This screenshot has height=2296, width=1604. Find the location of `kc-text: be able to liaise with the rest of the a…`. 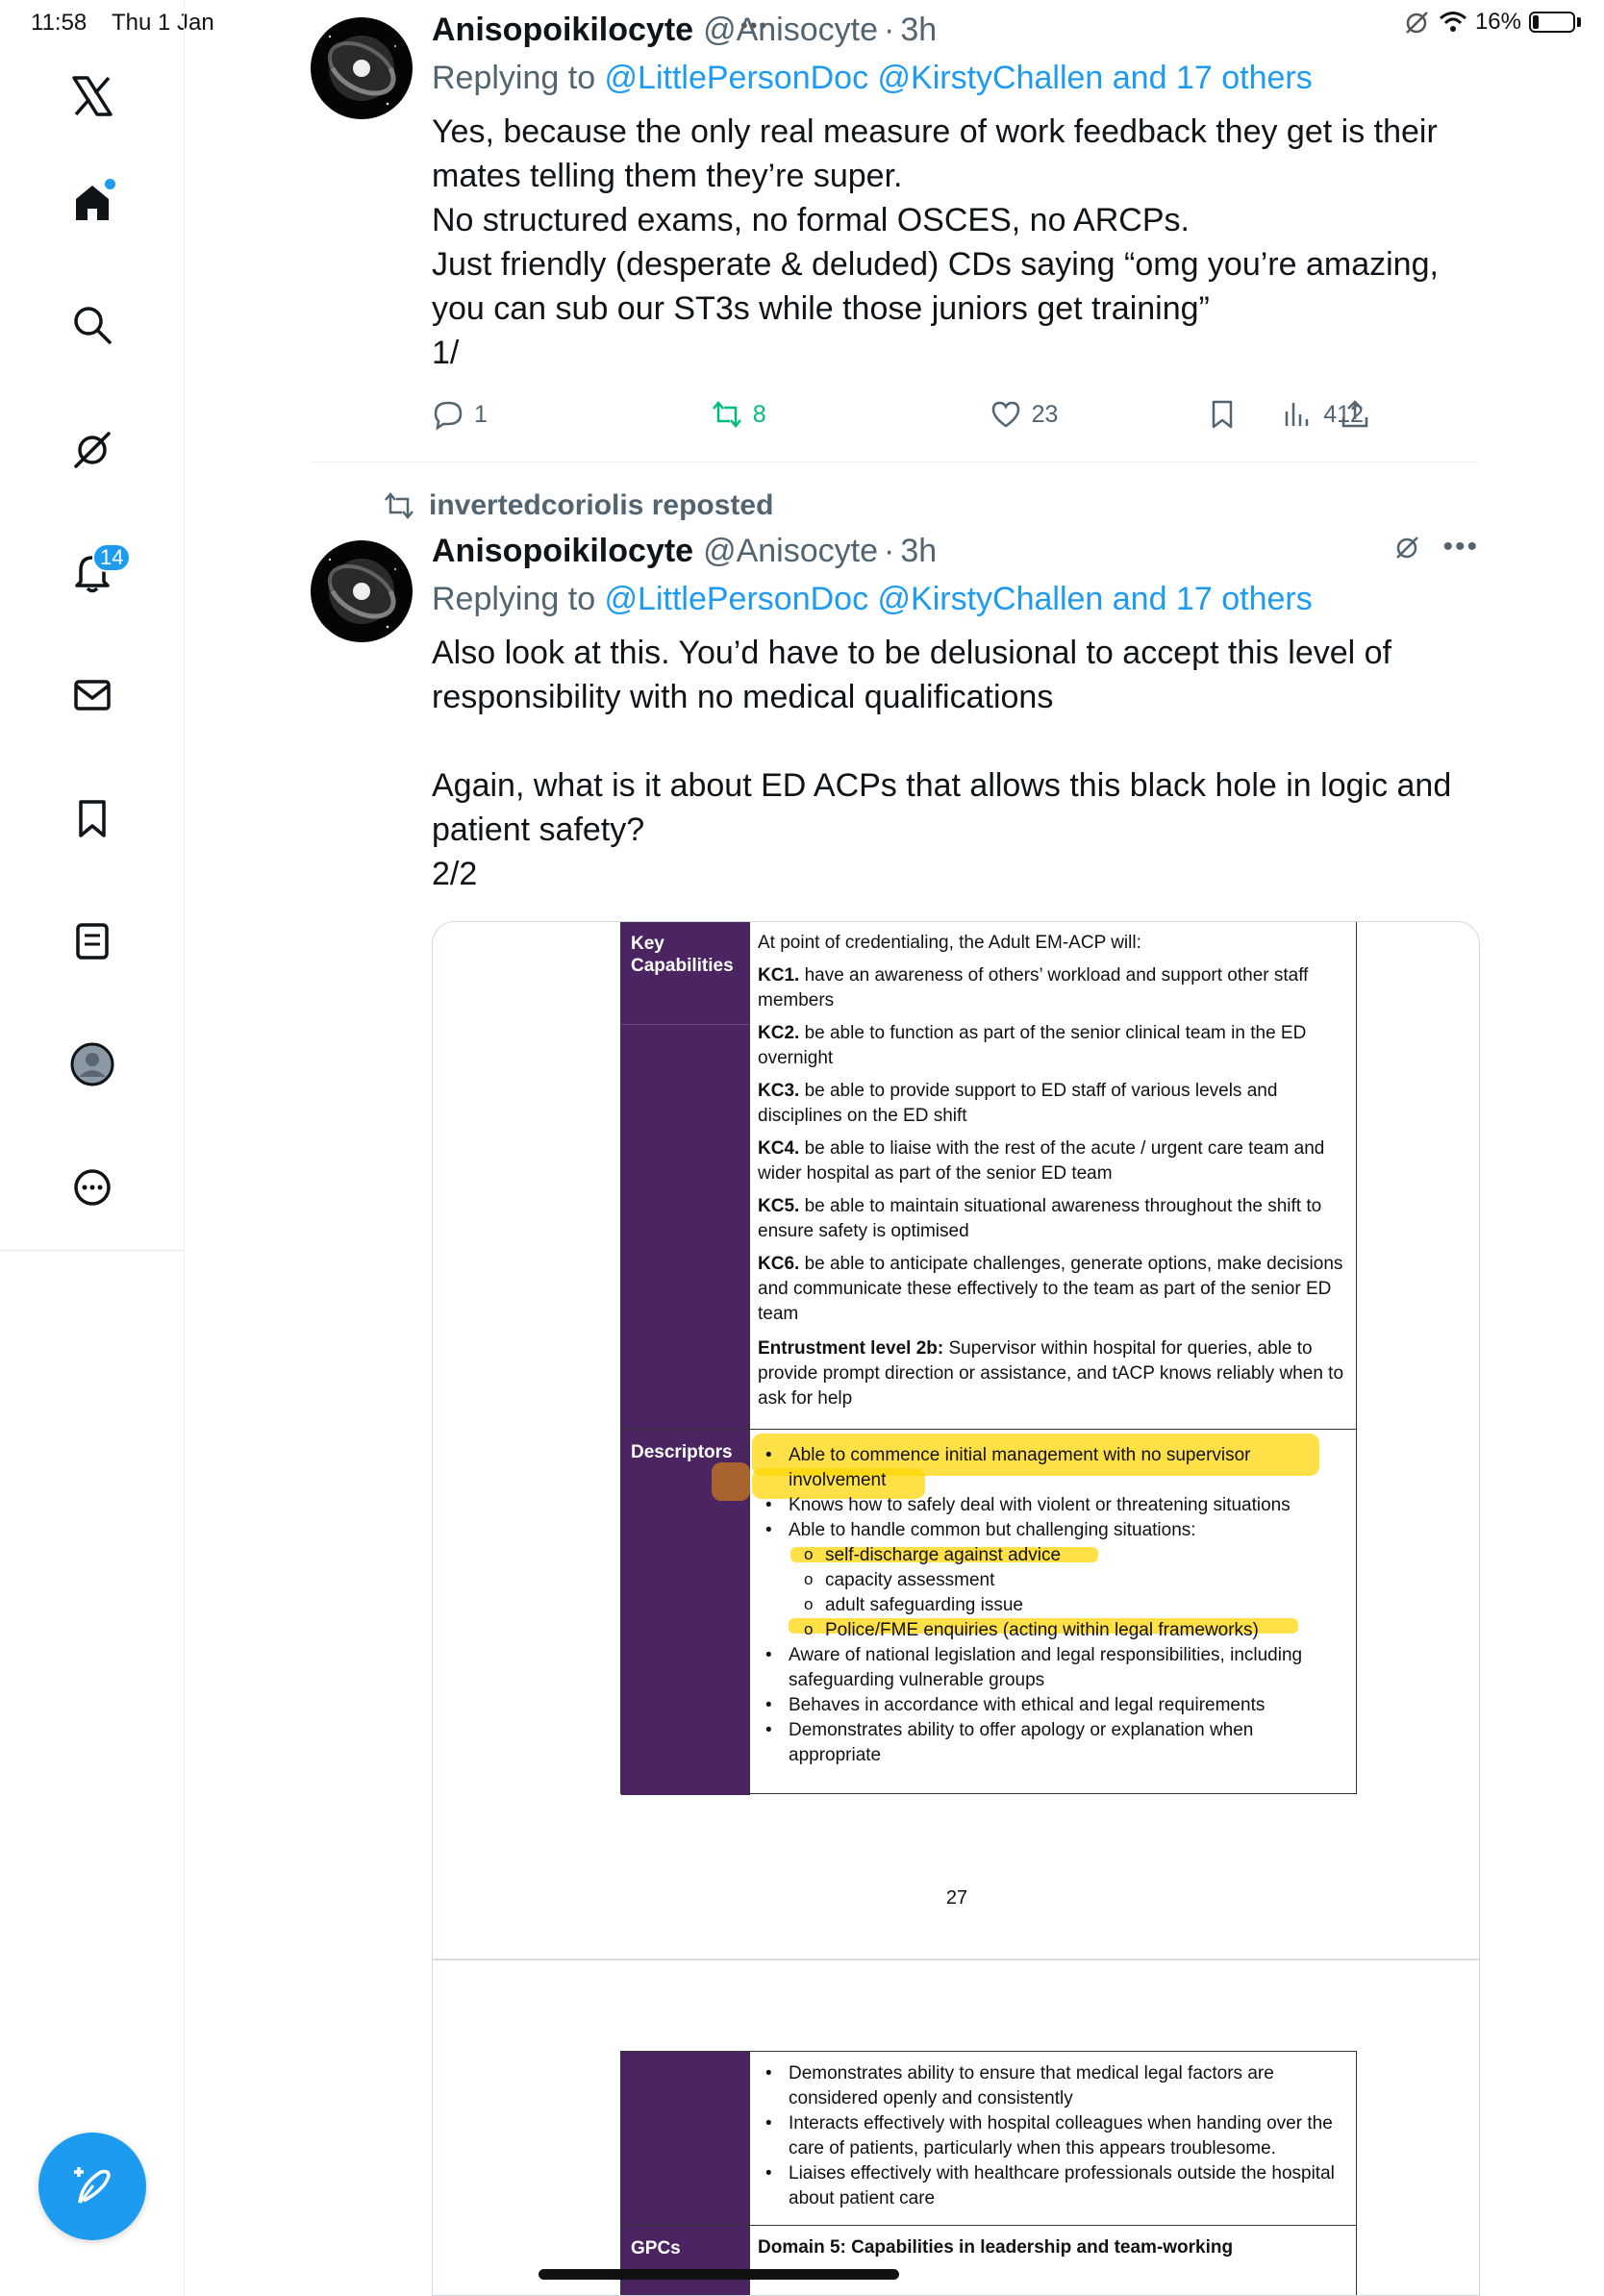

kc-text: be able to liaise with the rest of the a… is located at coordinates (1041, 1161).